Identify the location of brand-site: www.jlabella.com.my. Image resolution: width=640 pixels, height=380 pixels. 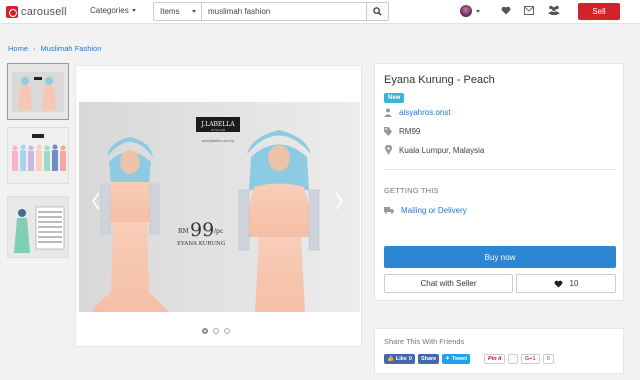
(218, 141).